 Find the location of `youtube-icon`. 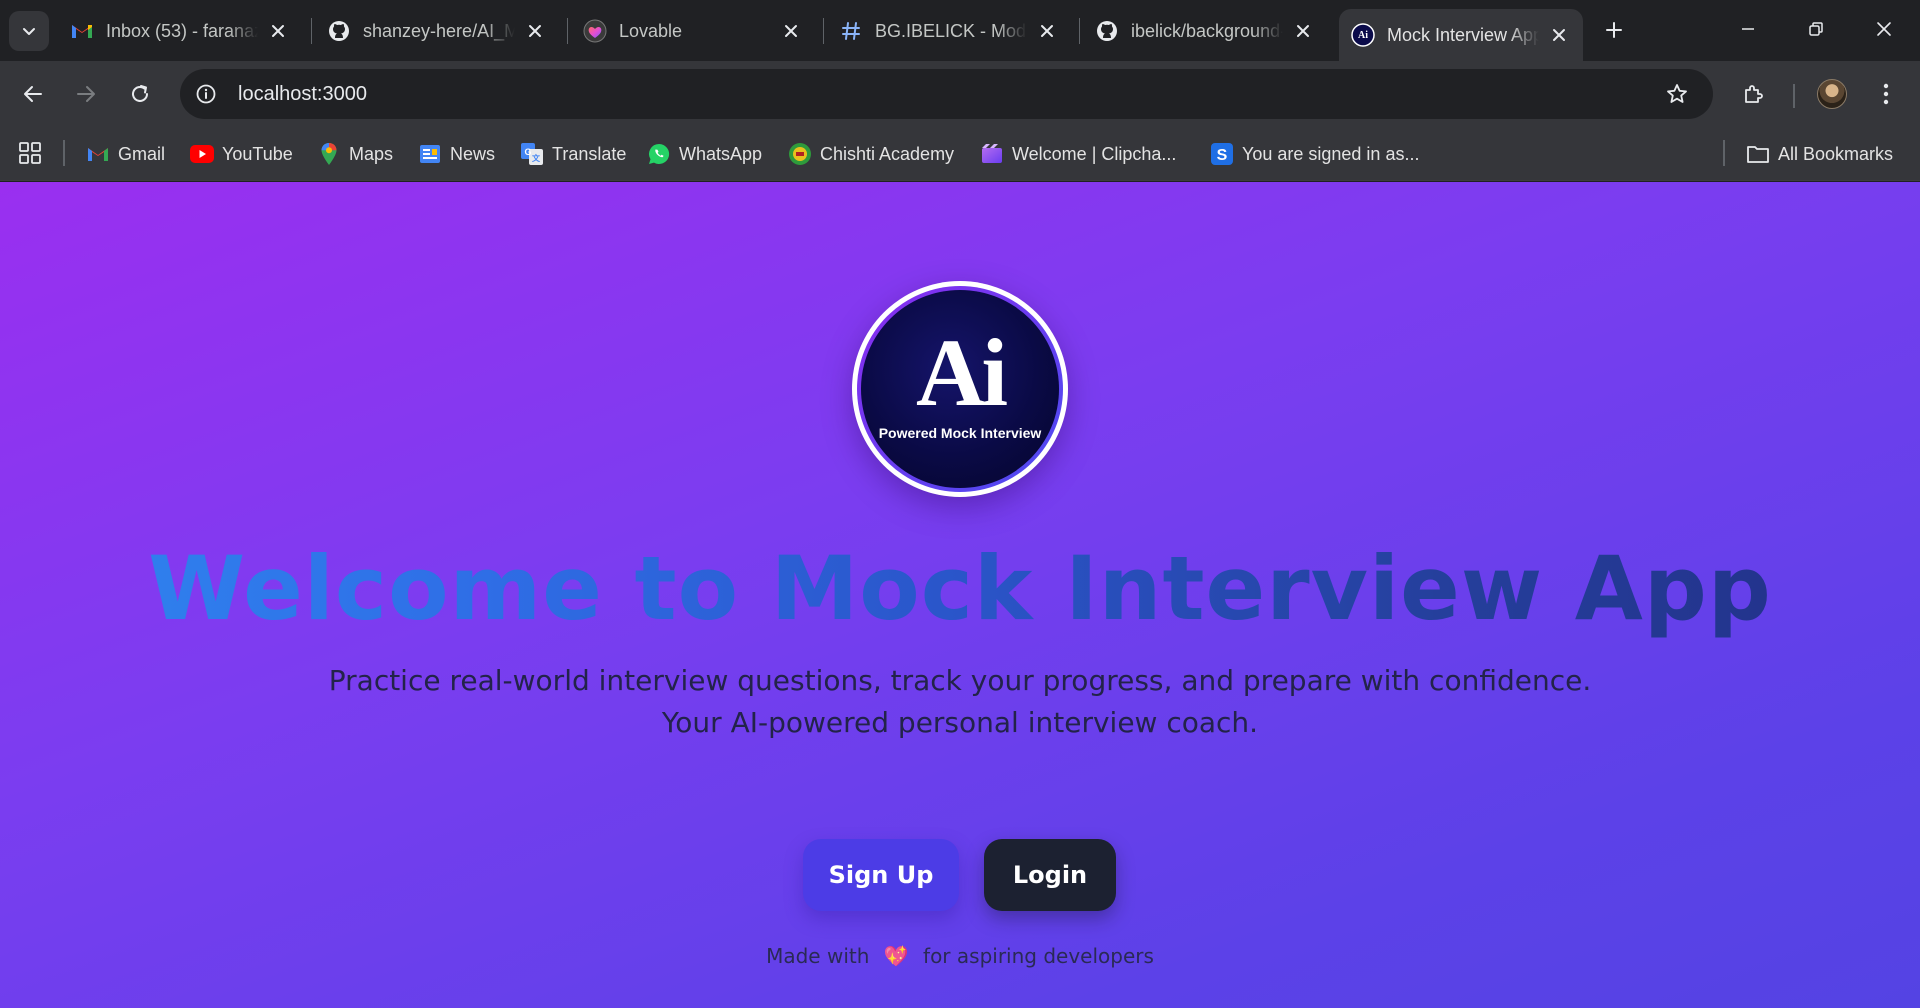

youtube-icon is located at coordinates (202, 154).